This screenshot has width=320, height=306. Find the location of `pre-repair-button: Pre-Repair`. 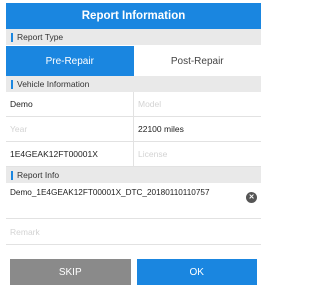

pre-repair-button: Pre-Repair is located at coordinates (70, 61).